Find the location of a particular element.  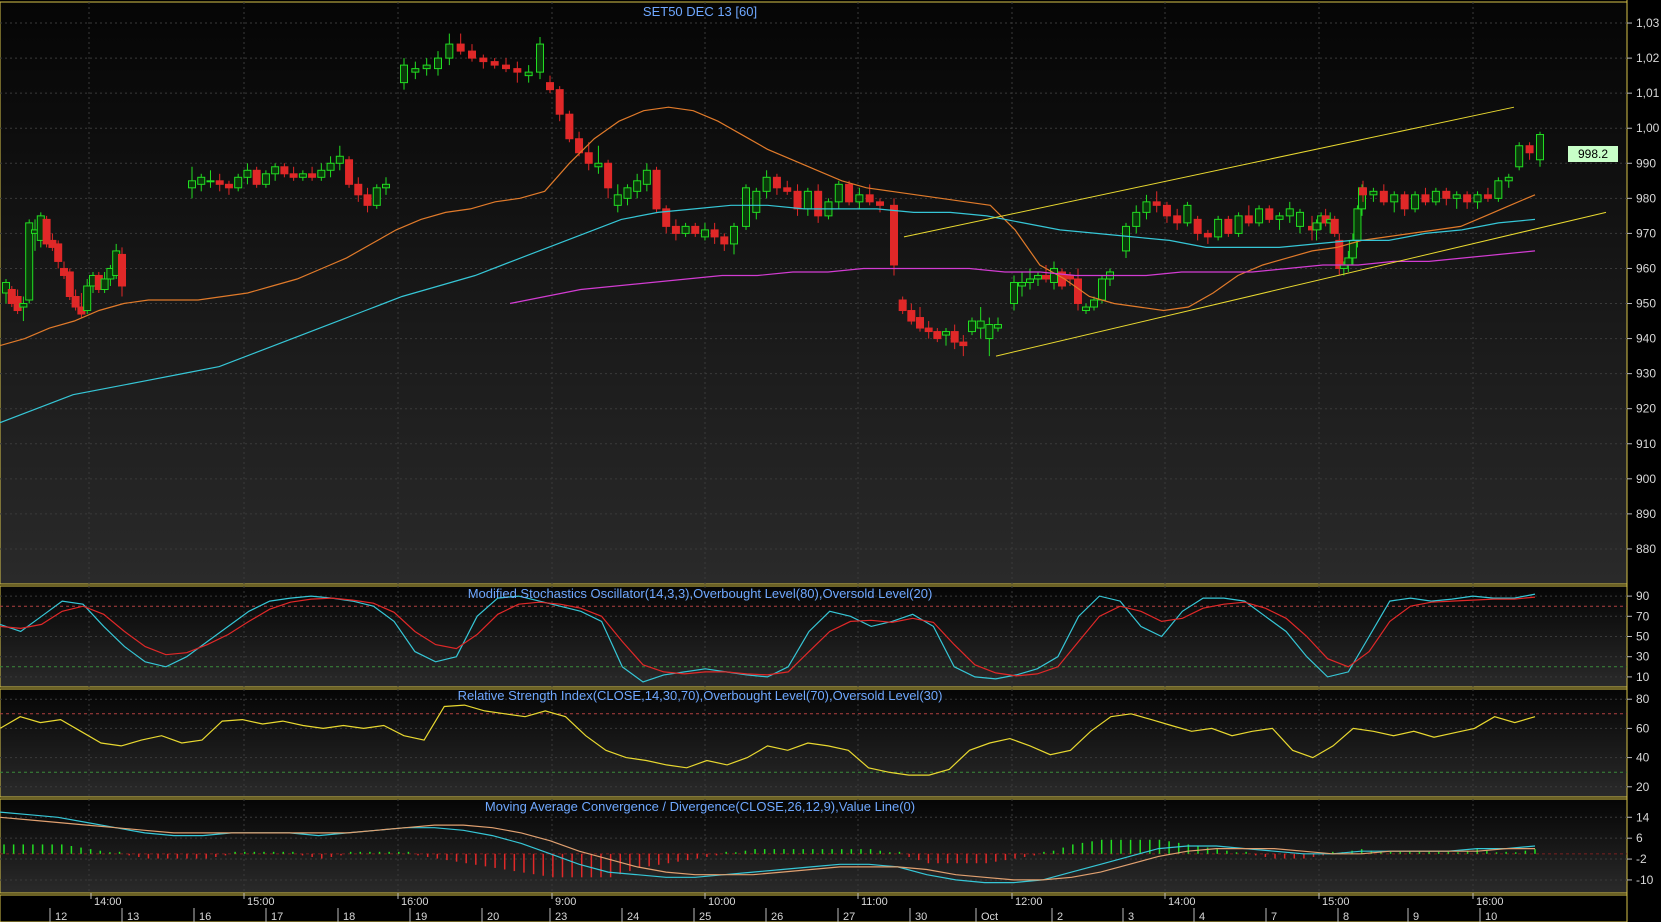

date-tick-label: 9 is located at coordinates (1416, 916).